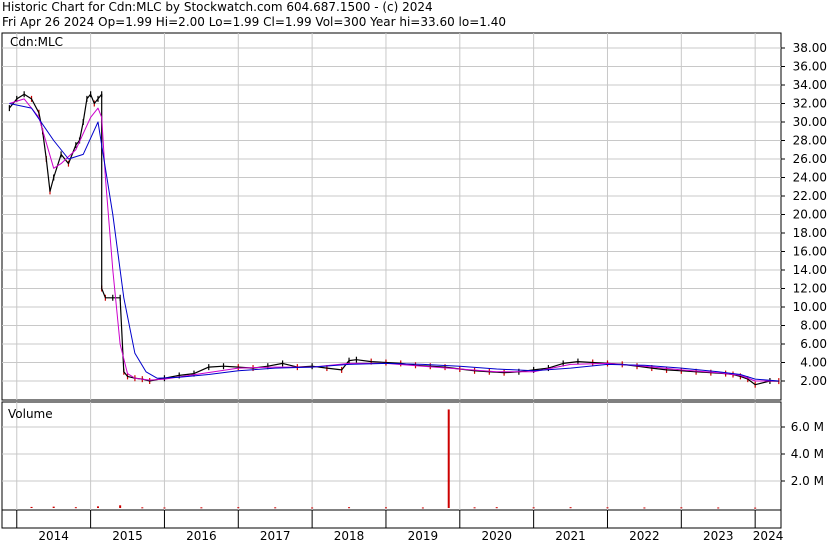 This screenshot has height=543, width=830. I want to click on y-tick-label: 4.00, so click(813, 363).